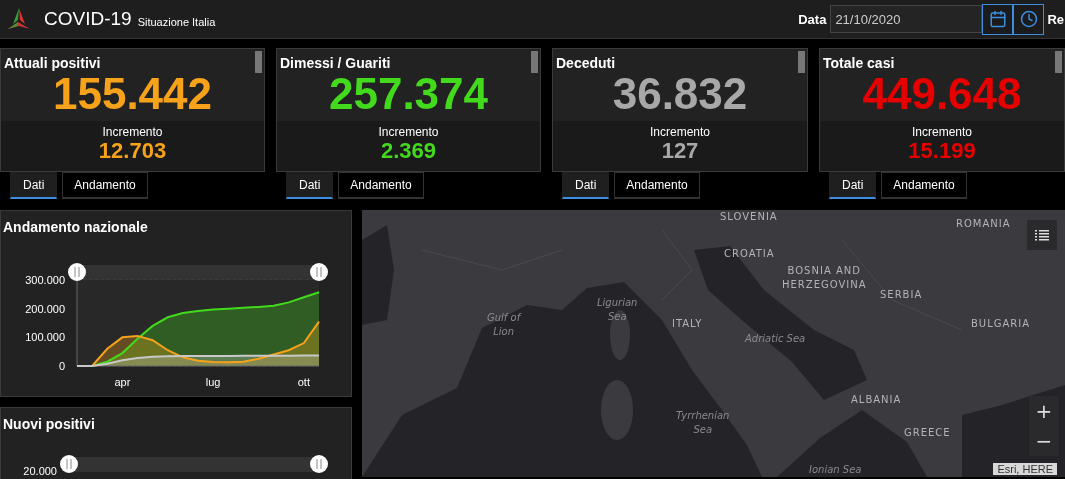 The width and height of the screenshot is (1065, 479). What do you see at coordinates (408, 94) in the screenshot?
I see `stat-value: 257.374` at bounding box center [408, 94].